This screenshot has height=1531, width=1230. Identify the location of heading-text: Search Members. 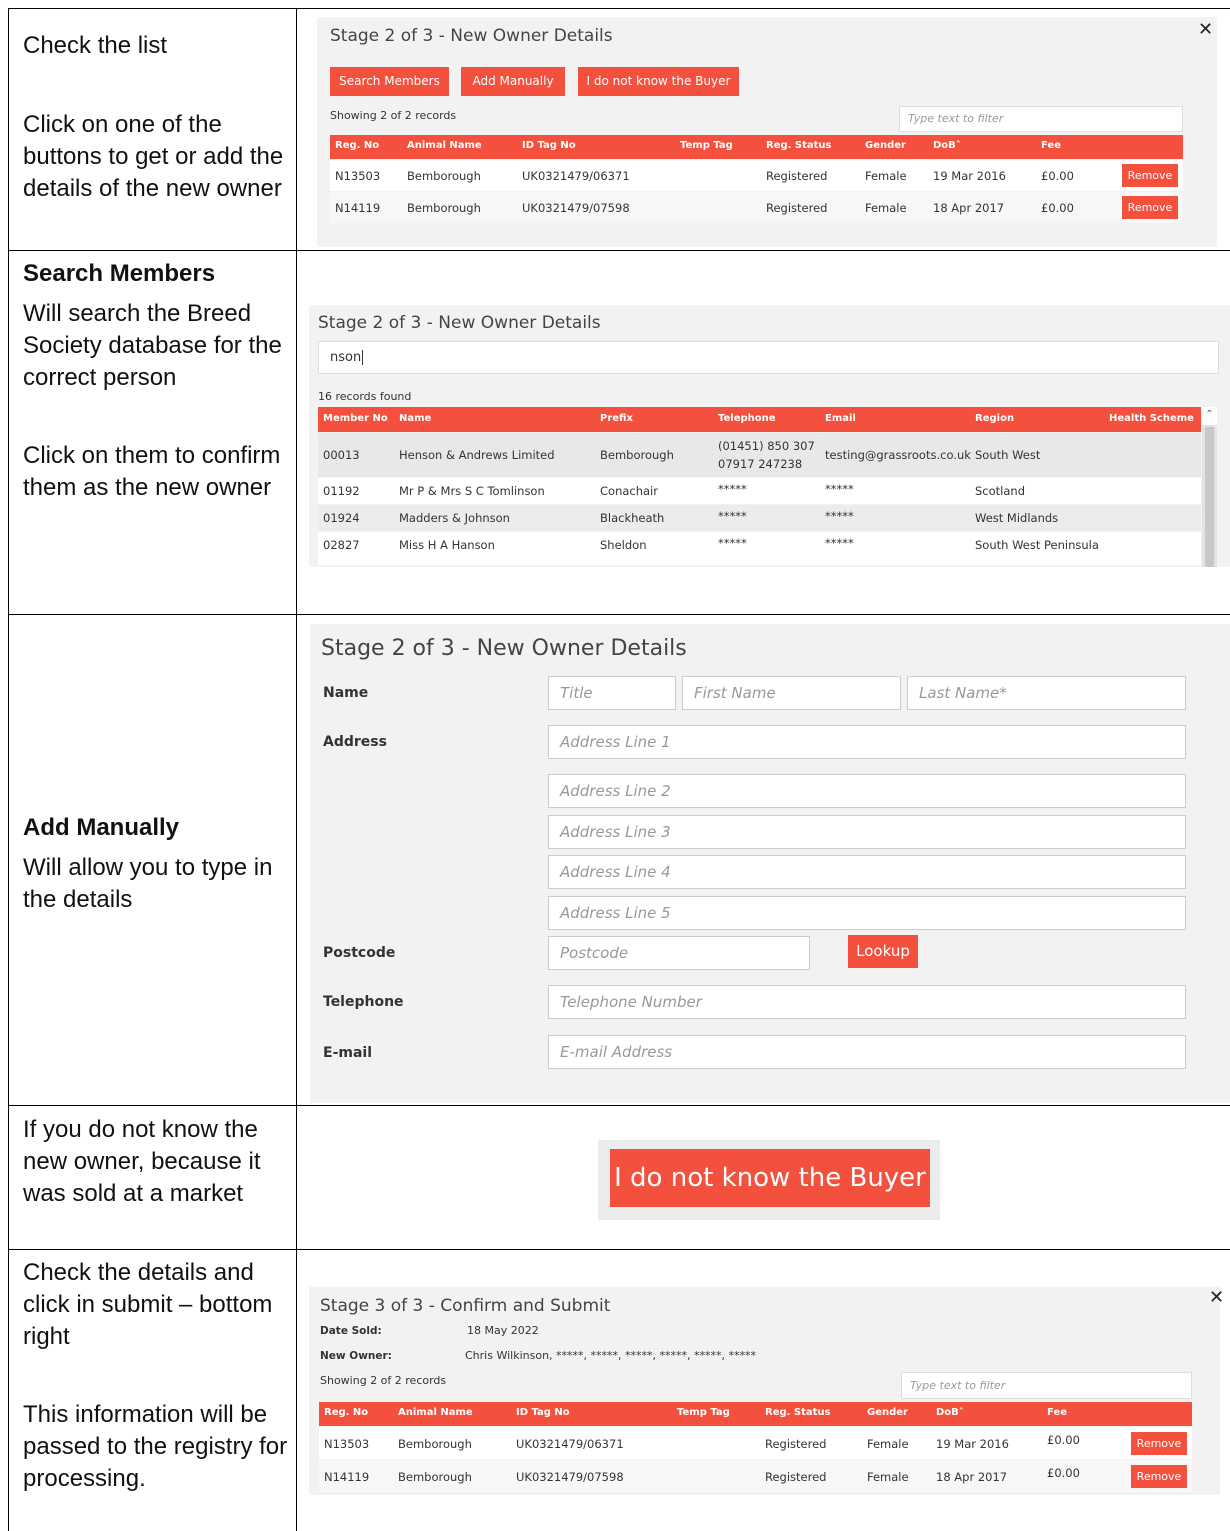
(119, 273).